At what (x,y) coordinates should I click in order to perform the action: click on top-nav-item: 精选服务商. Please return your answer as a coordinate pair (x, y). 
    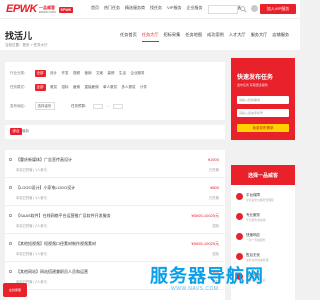
    Looking at the image, I should click on (135, 8).